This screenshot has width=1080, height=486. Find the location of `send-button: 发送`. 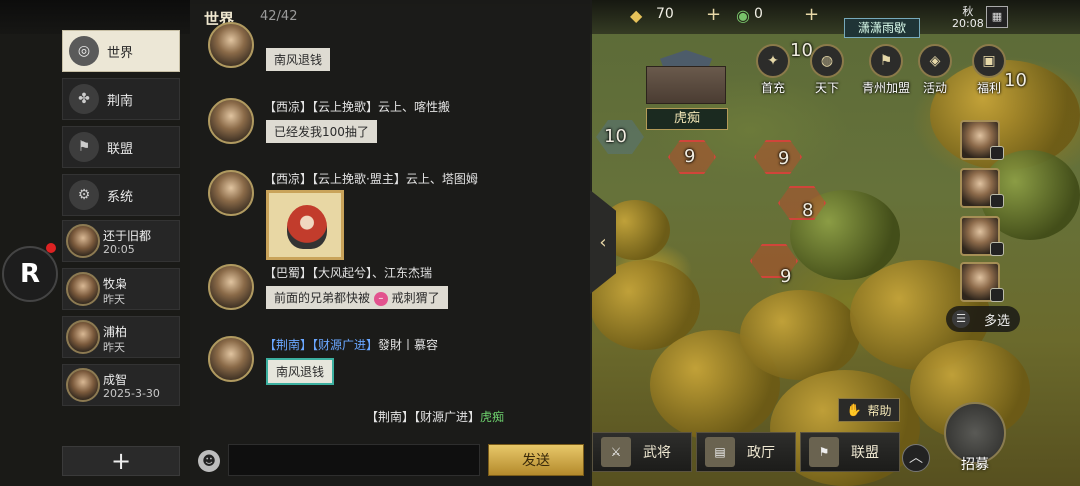

send-button: 发送 is located at coordinates (536, 460).